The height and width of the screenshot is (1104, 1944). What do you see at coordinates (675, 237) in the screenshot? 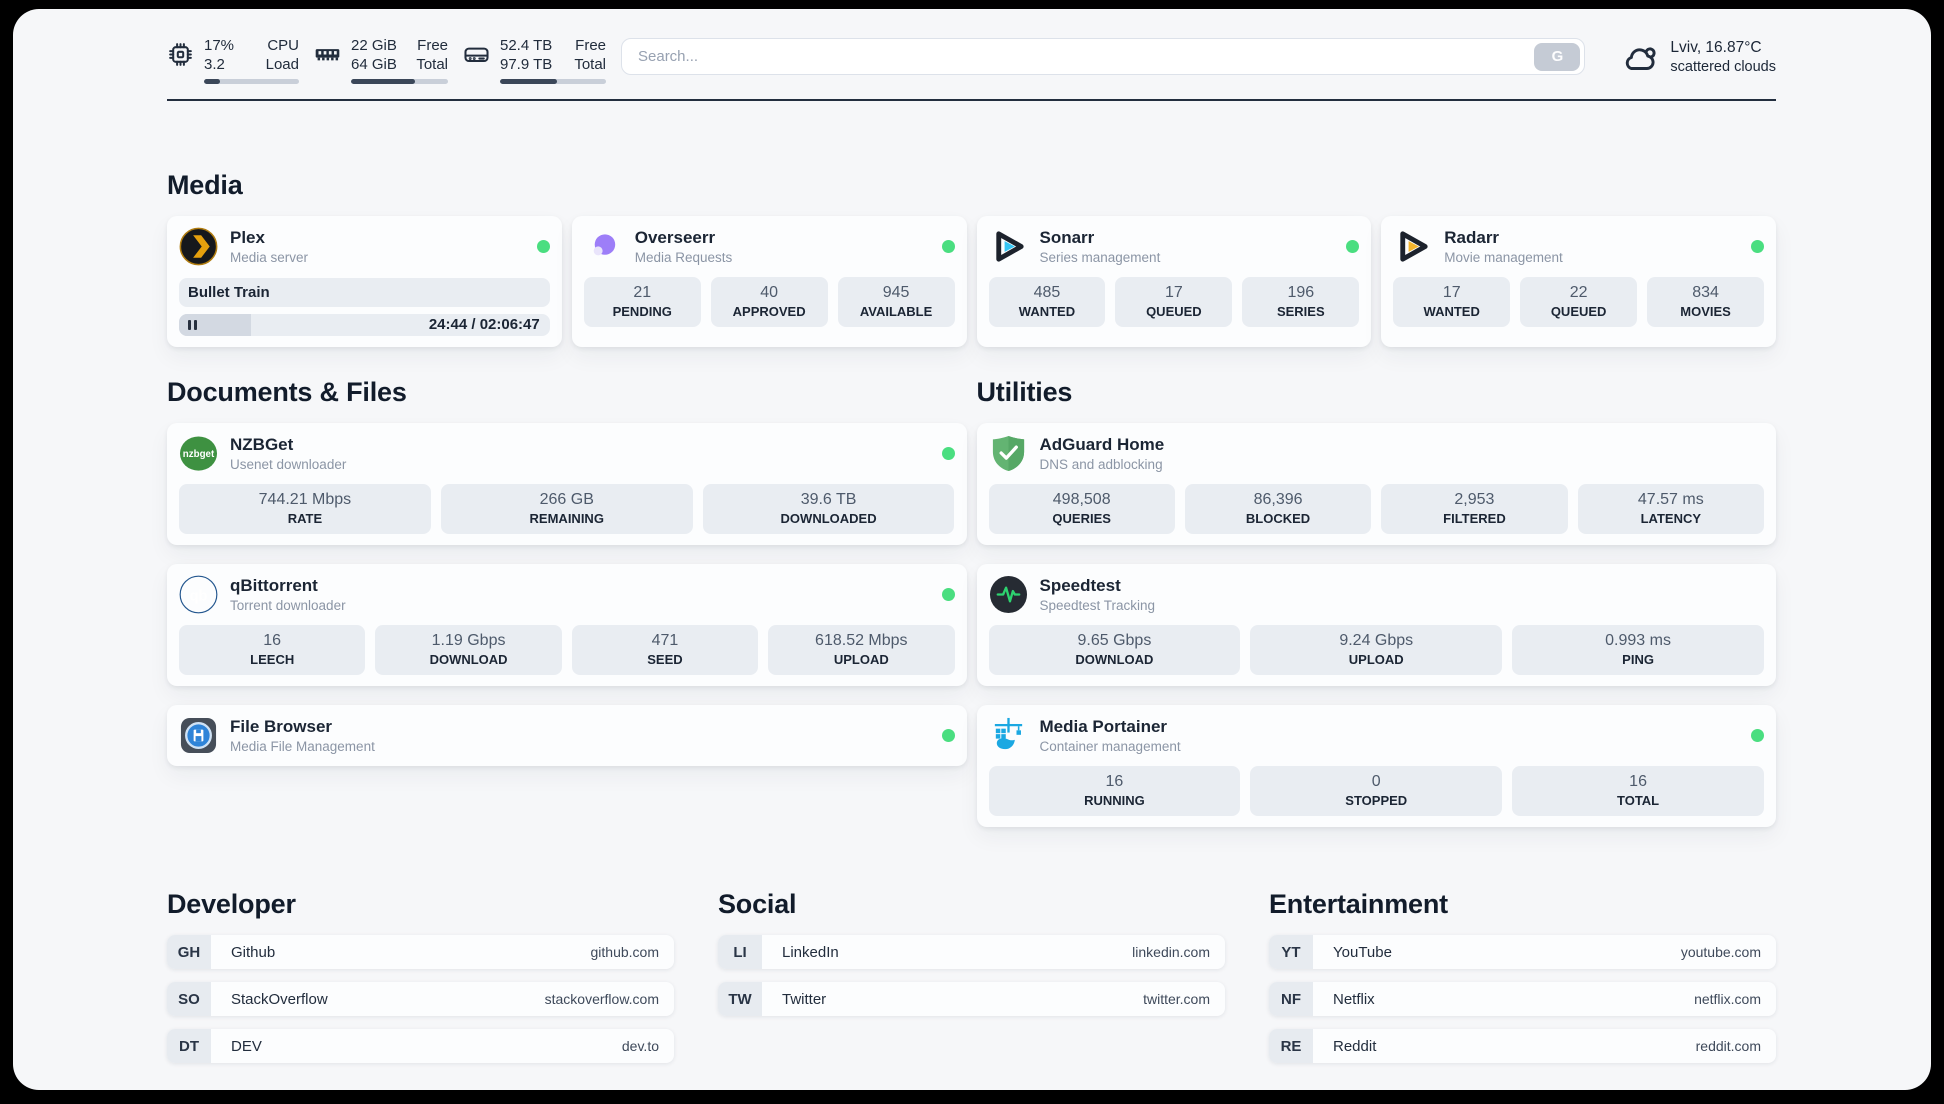
I see `app-title: Overseerr` at bounding box center [675, 237].